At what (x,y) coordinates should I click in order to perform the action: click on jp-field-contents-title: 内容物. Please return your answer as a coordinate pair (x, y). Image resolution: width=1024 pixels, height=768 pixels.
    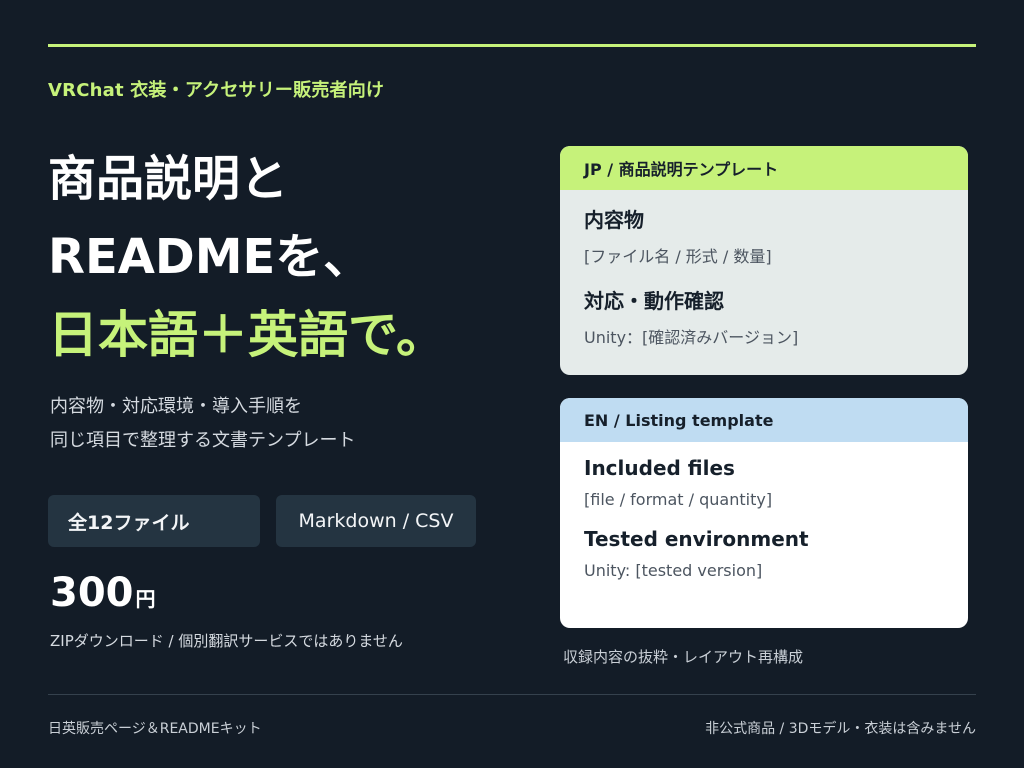
    Looking at the image, I should click on (614, 220).